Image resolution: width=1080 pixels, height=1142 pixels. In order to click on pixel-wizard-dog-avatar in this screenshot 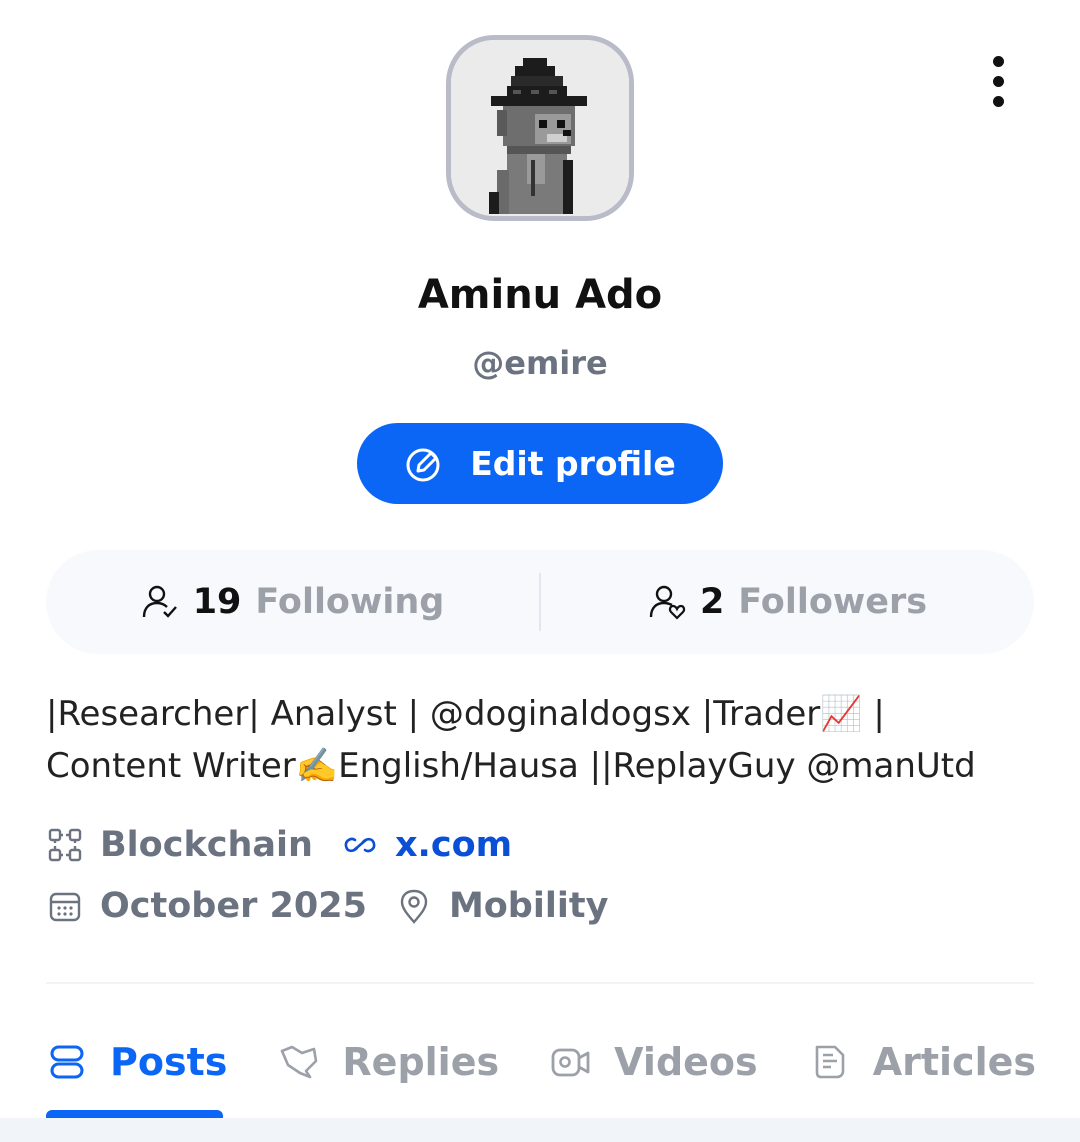, I will do `click(540, 128)`.